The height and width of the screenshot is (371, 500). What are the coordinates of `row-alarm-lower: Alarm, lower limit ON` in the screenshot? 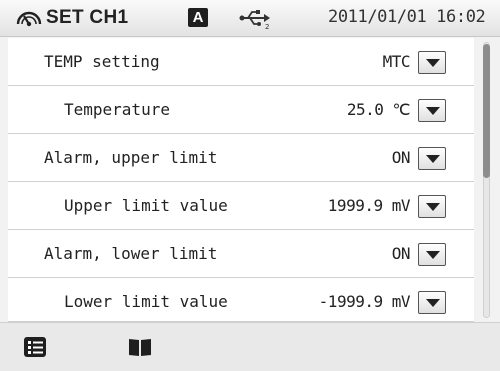 It's located at (241, 254).